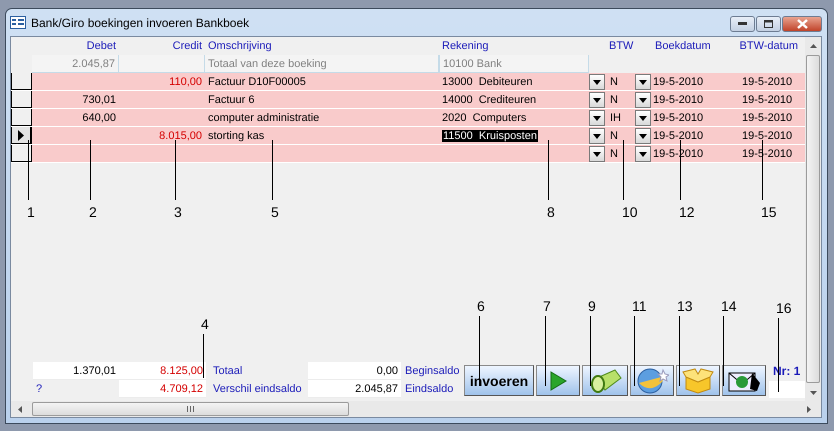 The image size is (834, 431). What do you see at coordinates (639, 306) in the screenshot?
I see `callout-number: 11` at bounding box center [639, 306].